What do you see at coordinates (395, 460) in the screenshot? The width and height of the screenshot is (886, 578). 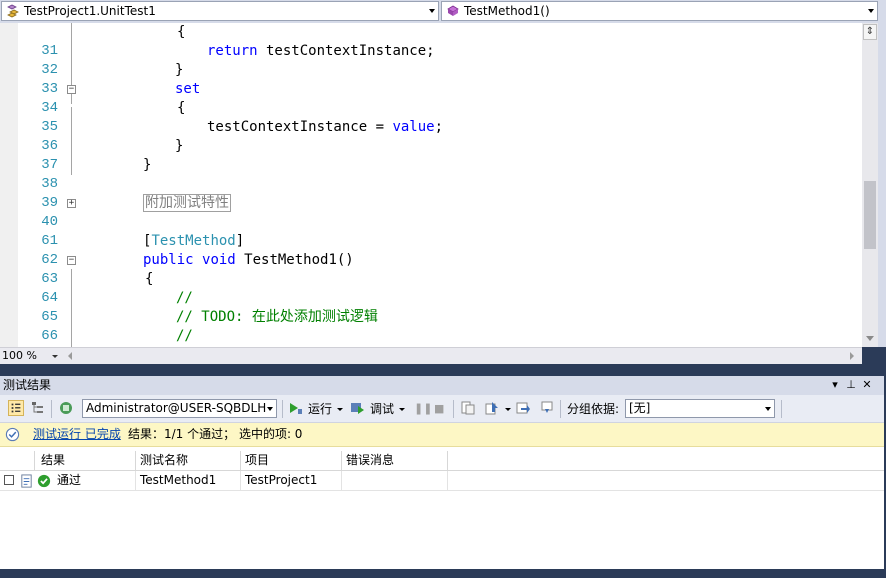 I see `column-header-error-message: 错误消息` at bounding box center [395, 460].